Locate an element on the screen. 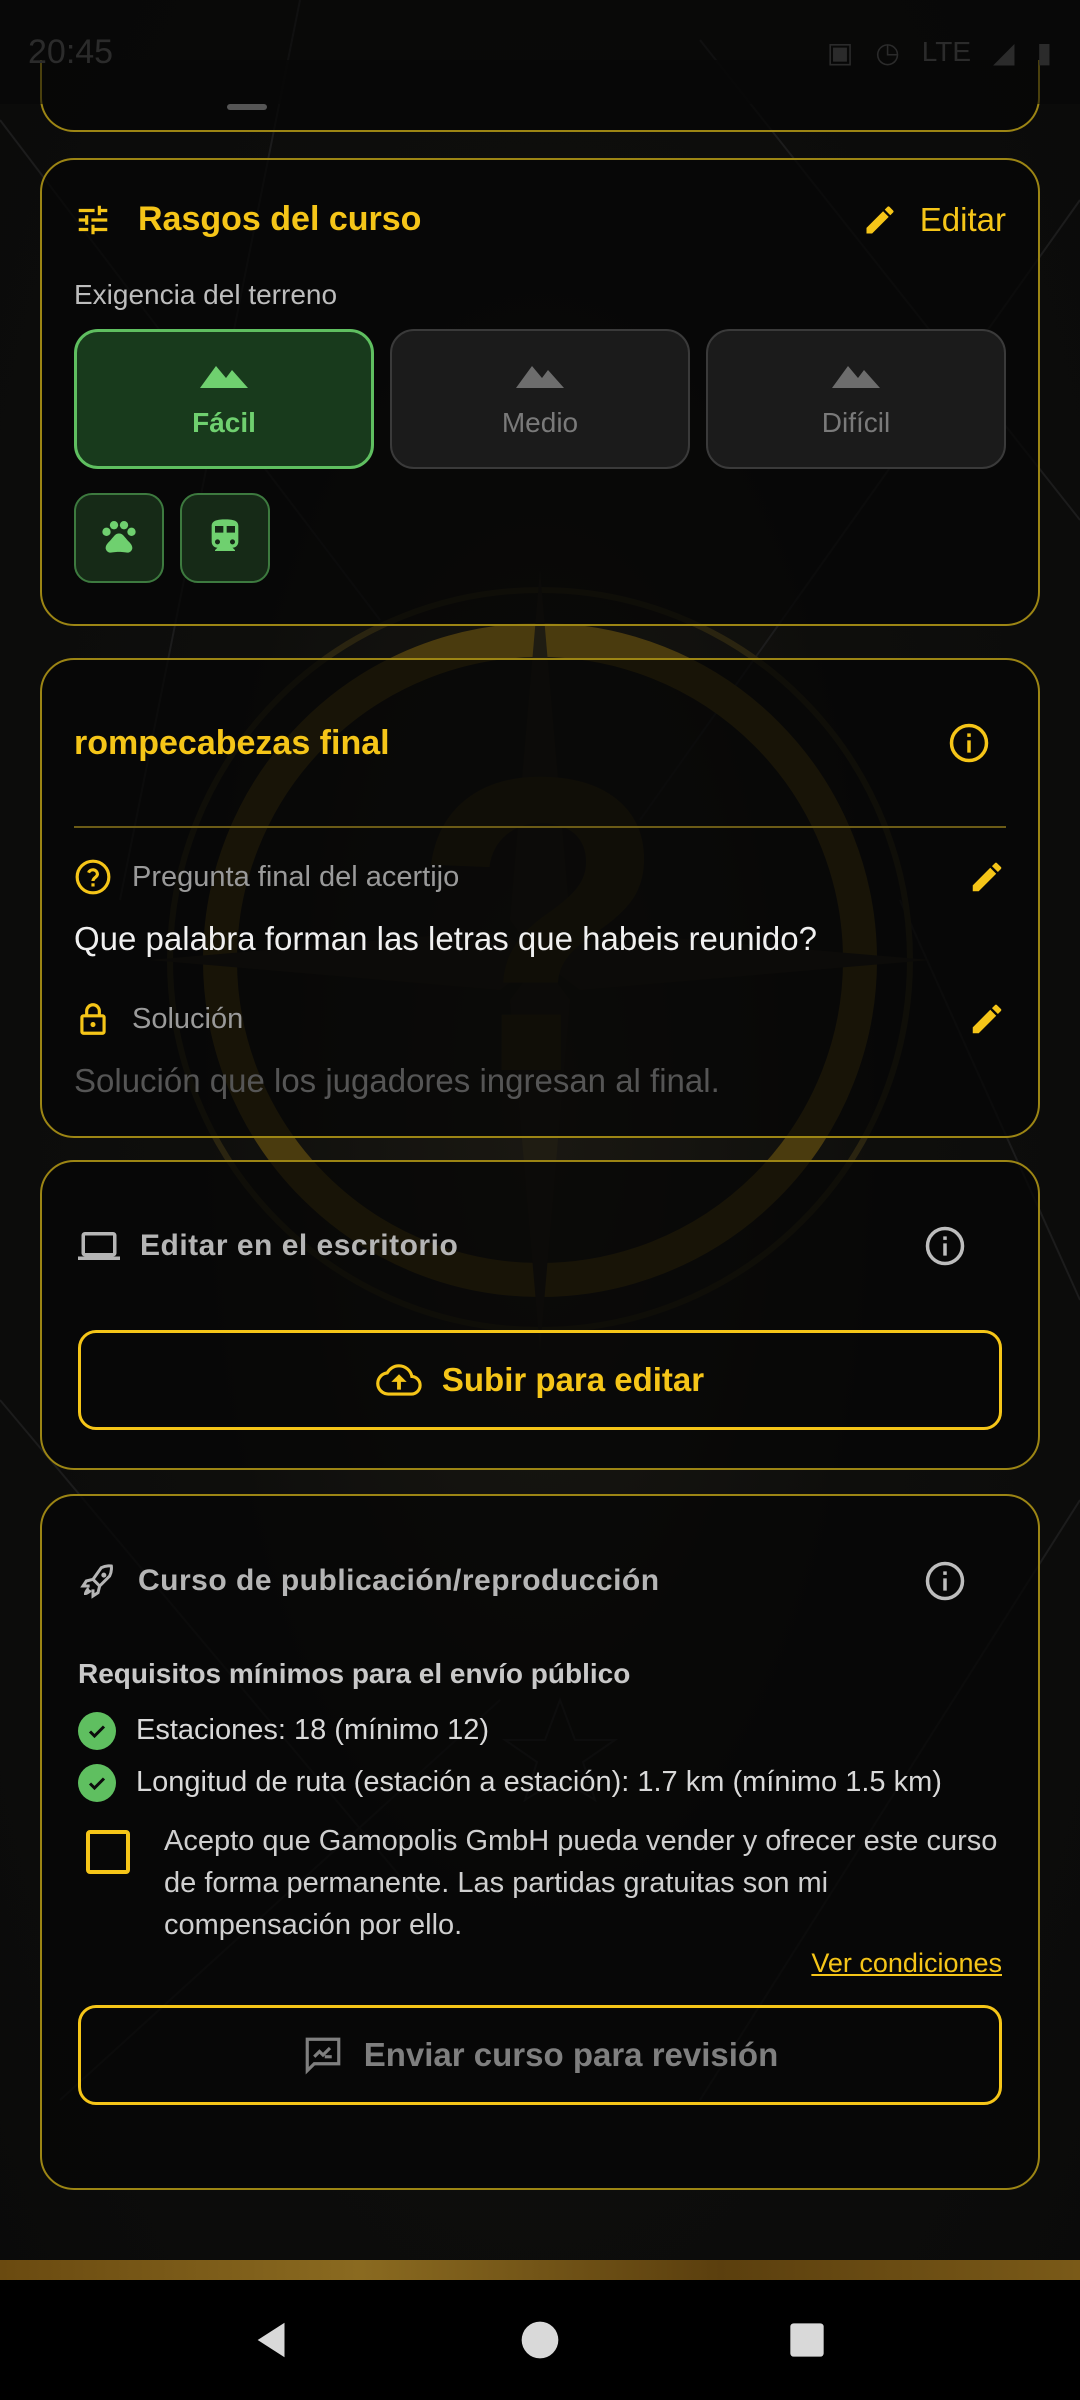 The width and height of the screenshot is (1080, 2400). publish-header: Curso de publicación/reproducción is located at coordinates (540, 1581).